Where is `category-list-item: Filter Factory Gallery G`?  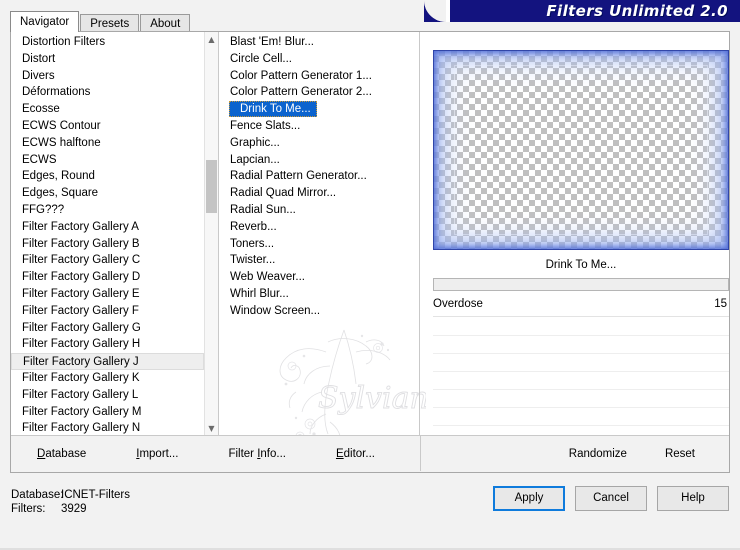 category-list-item: Filter Factory Gallery G is located at coordinates (107, 328).